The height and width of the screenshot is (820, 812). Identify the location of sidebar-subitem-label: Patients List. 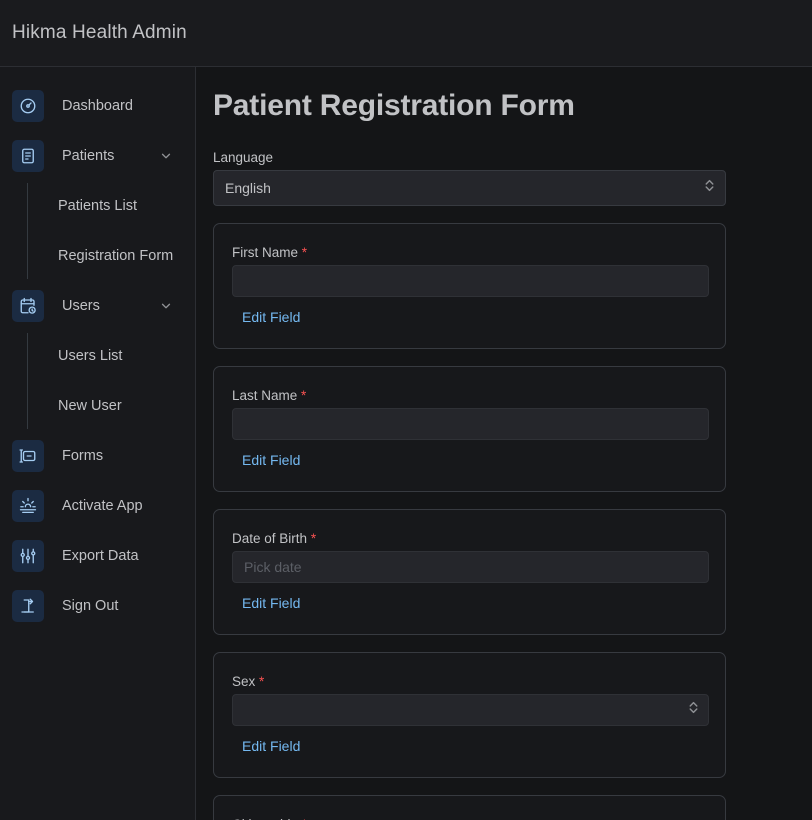
(97, 206).